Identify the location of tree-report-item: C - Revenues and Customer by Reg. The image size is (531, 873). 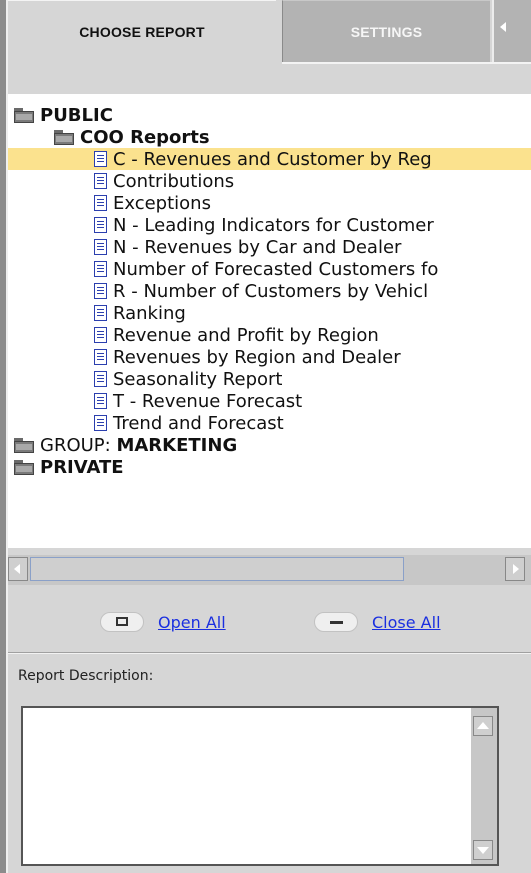
(269, 159).